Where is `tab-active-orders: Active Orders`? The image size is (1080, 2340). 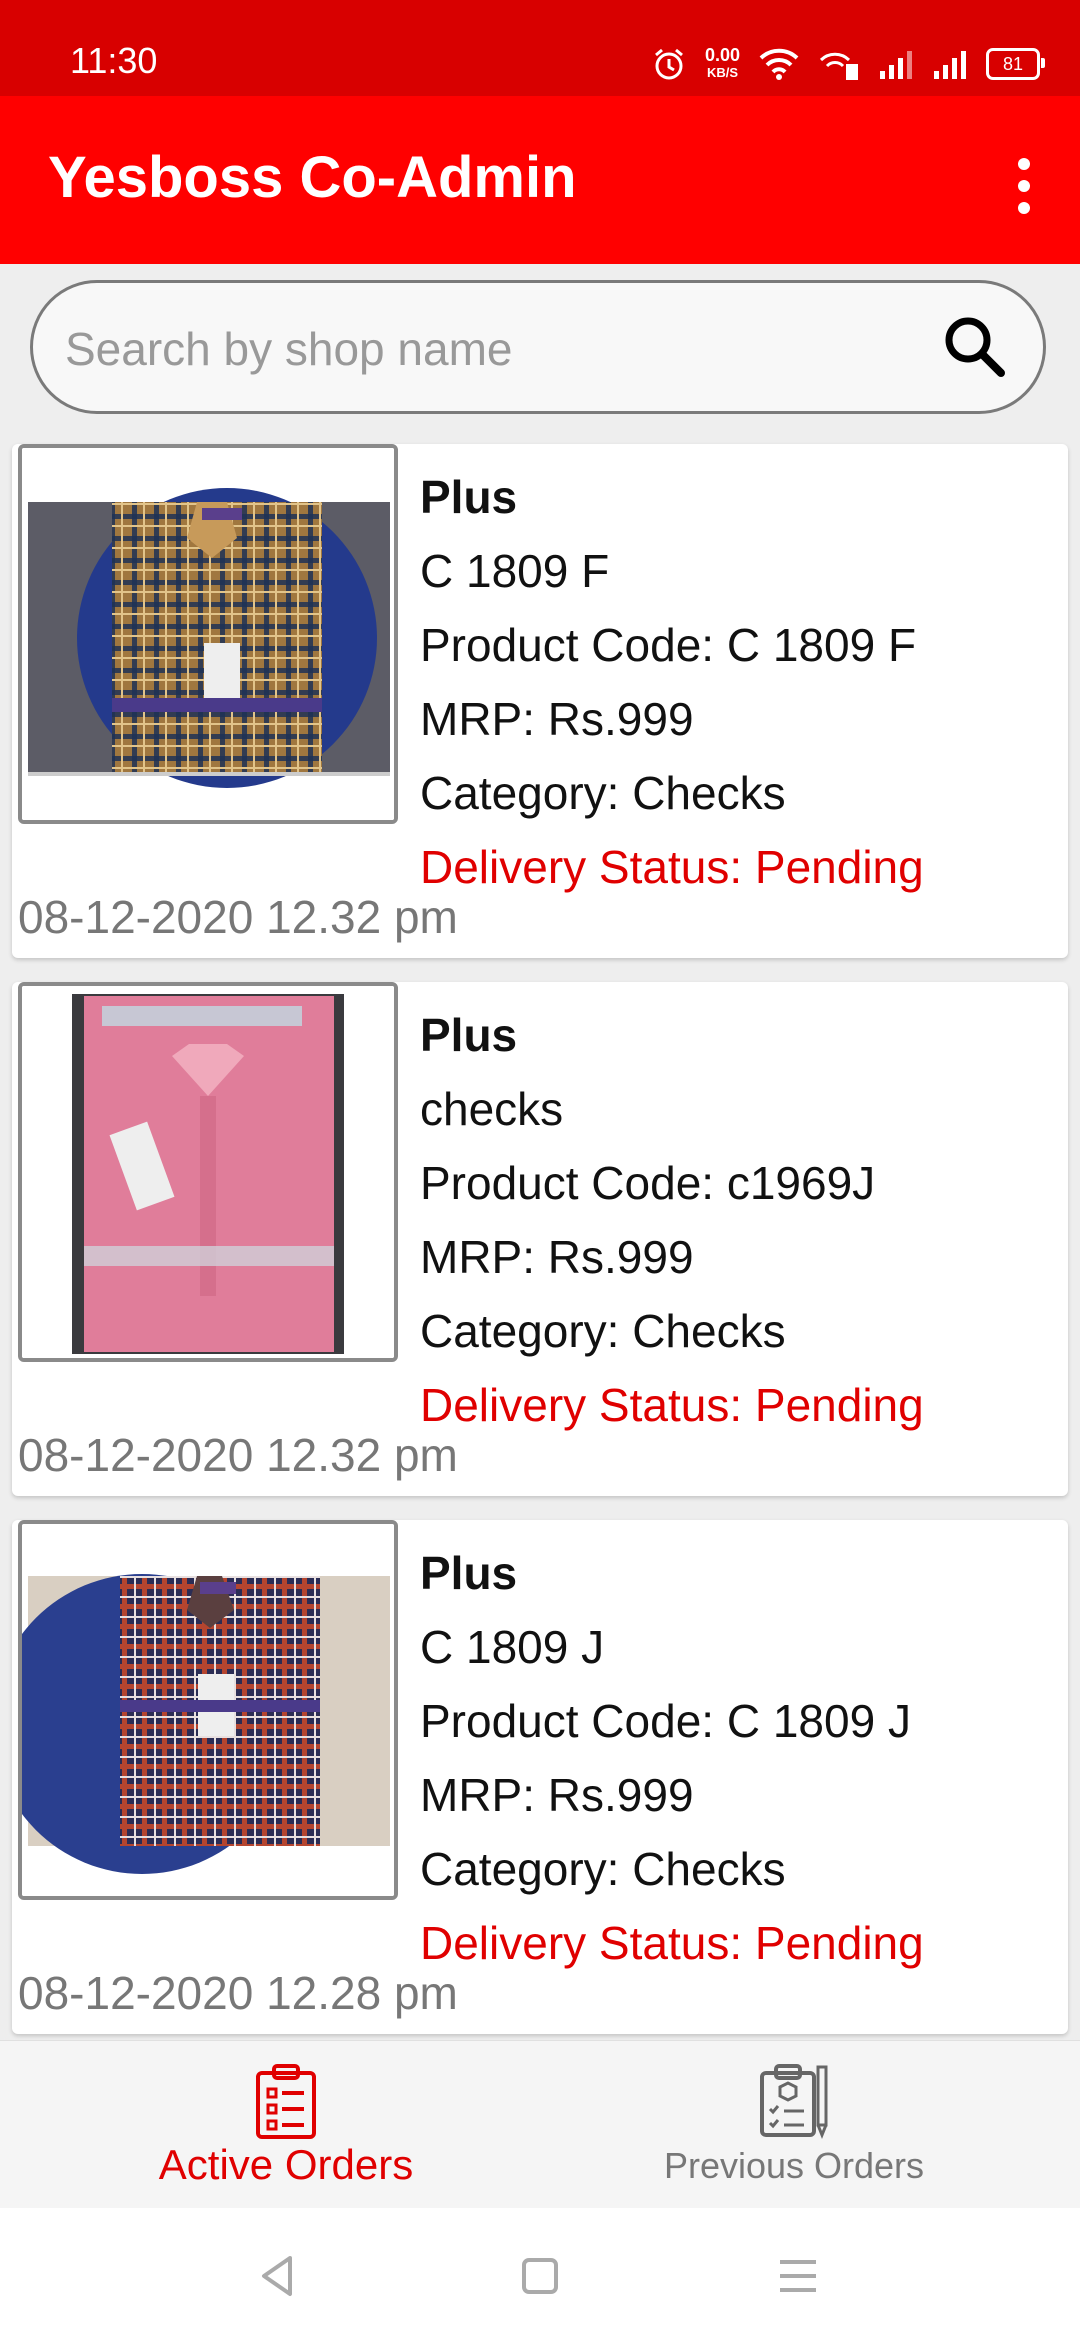 tab-active-orders: Active Orders is located at coordinates (286, 2125).